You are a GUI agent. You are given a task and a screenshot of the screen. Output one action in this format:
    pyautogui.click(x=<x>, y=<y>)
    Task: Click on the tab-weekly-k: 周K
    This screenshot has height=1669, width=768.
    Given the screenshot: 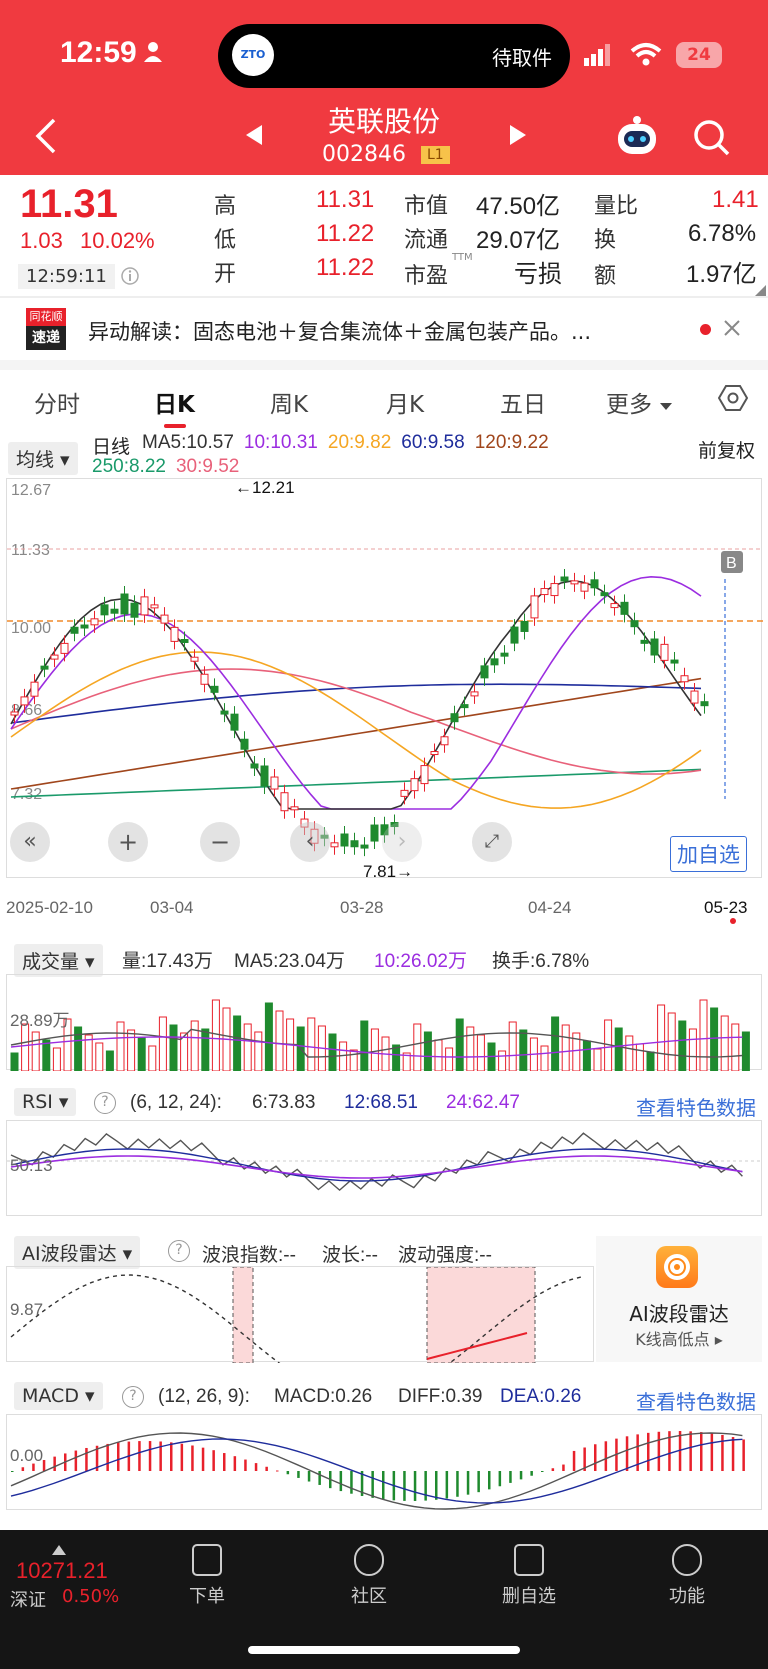 What is the action you would take?
    pyautogui.click(x=289, y=402)
    